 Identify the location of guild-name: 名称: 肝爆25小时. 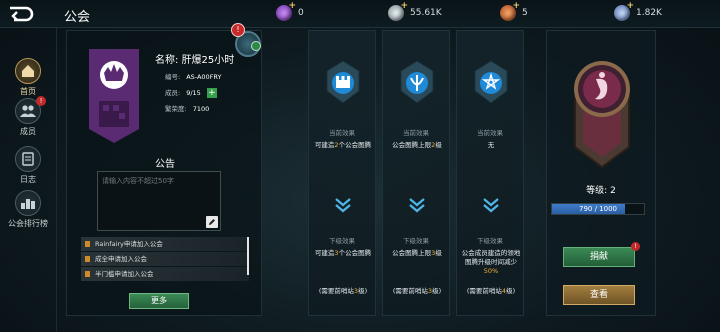
(194, 58).